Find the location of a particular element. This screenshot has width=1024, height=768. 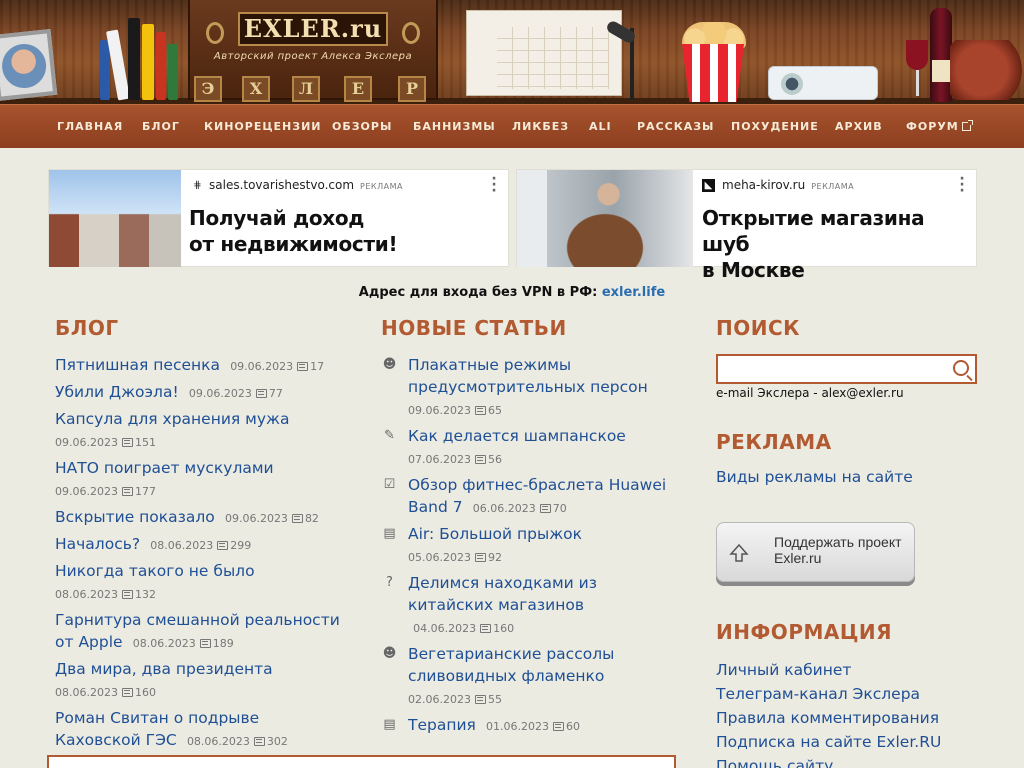

comment-count: 70 is located at coordinates (560, 508).